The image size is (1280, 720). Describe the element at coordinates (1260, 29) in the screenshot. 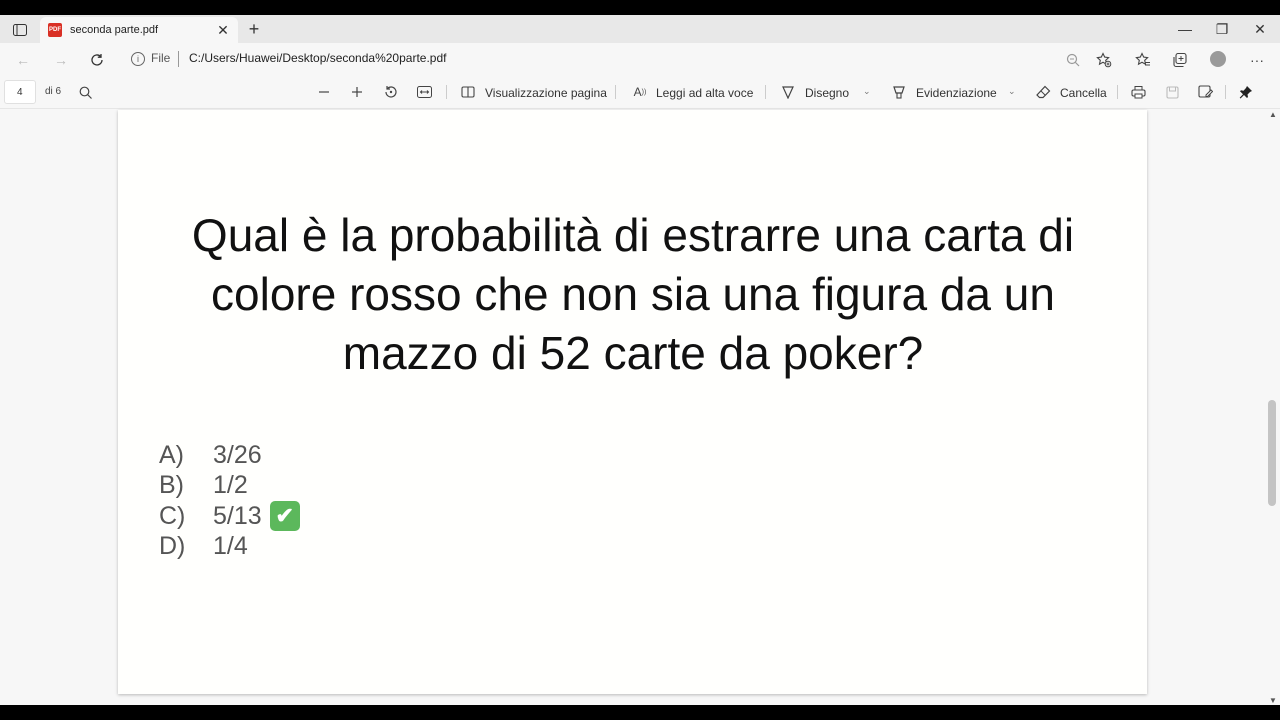

I see `close-window-button: ✕` at that location.